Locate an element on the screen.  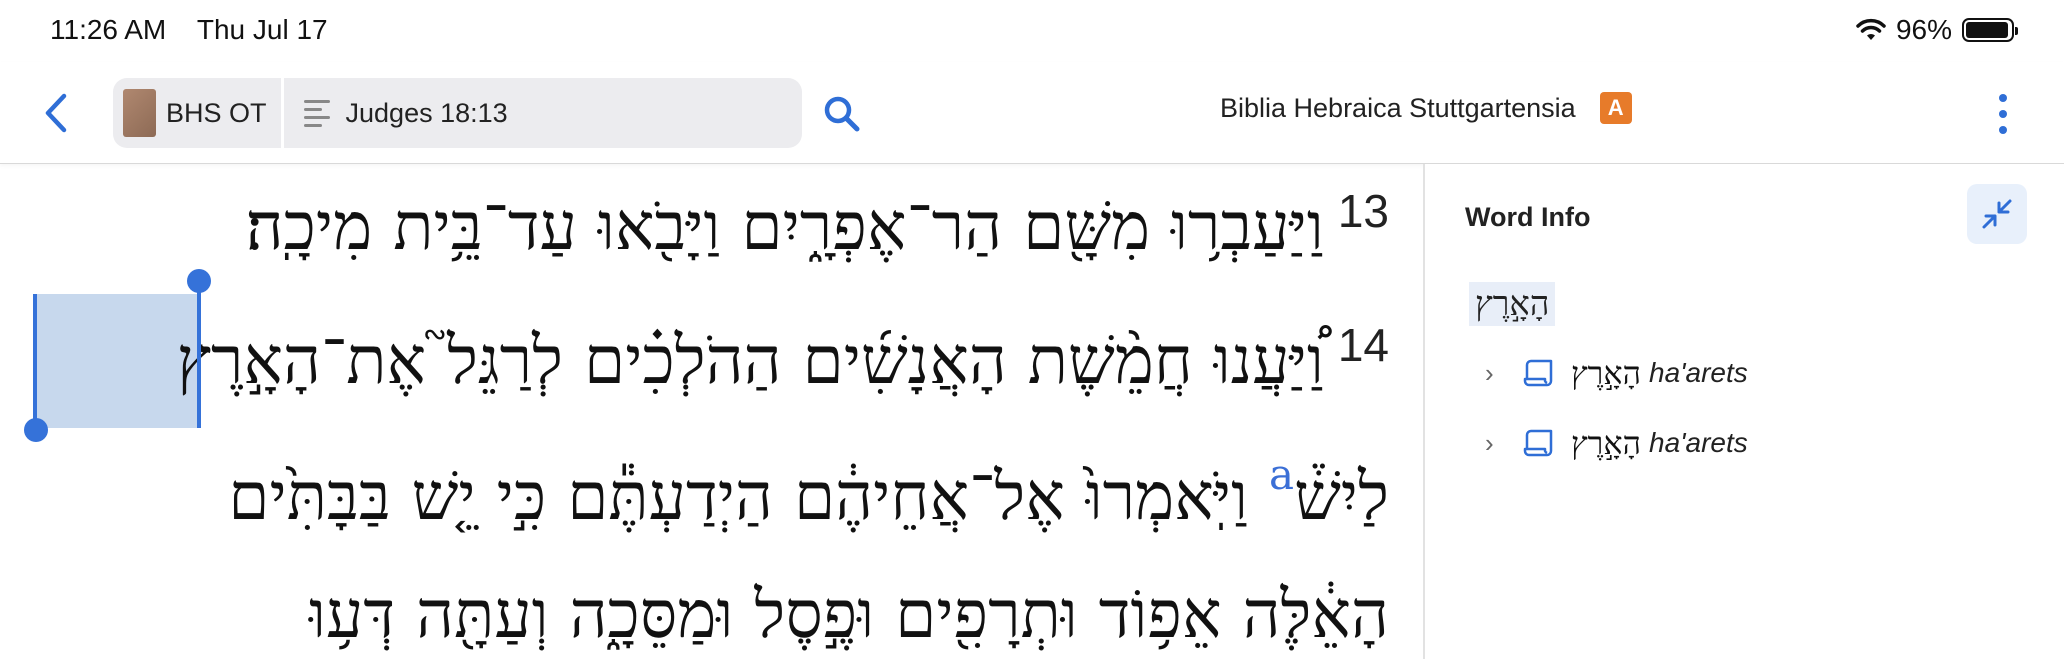
status-indicators: 96% is located at coordinates (1937, 30).